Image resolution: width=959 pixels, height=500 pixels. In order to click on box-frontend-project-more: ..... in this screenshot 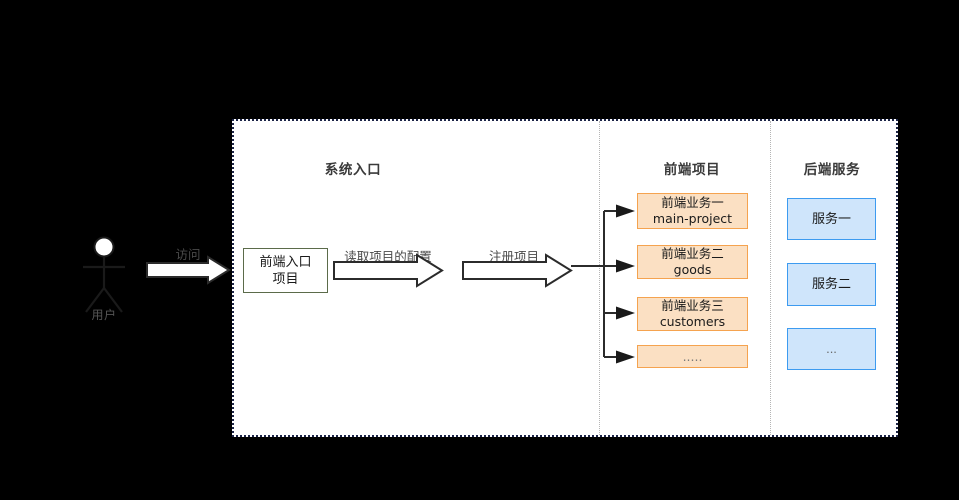, I will do `click(692, 356)`.